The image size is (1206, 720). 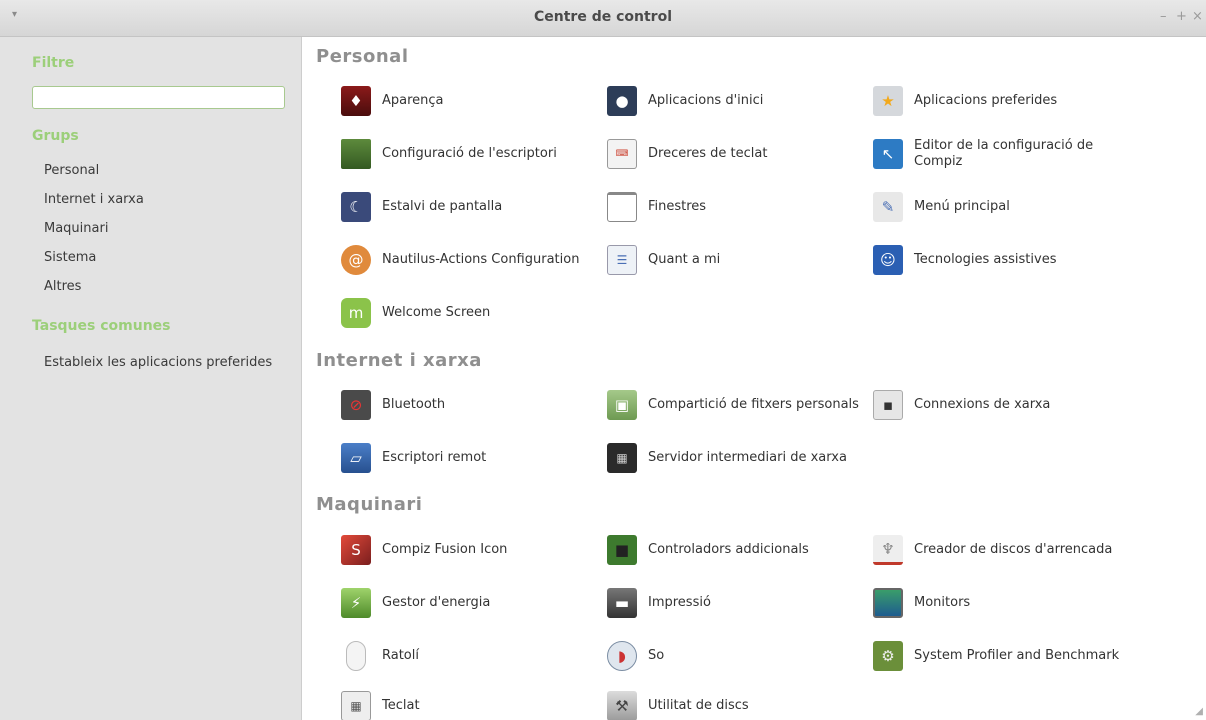 I want to click on task-set-preferred-apps: Estableix les aplicacions preferides, so click(x=158, y=362).